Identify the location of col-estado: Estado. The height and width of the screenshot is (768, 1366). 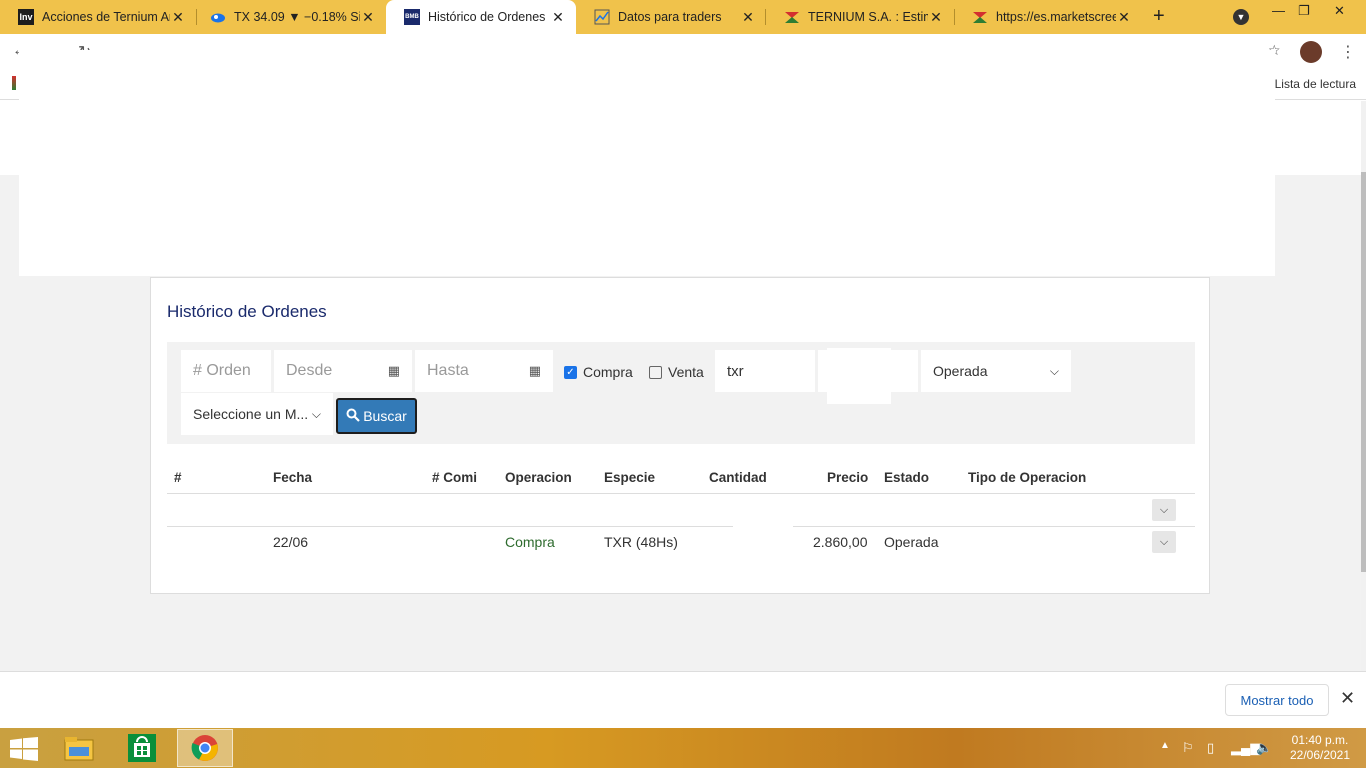
(907, 477).